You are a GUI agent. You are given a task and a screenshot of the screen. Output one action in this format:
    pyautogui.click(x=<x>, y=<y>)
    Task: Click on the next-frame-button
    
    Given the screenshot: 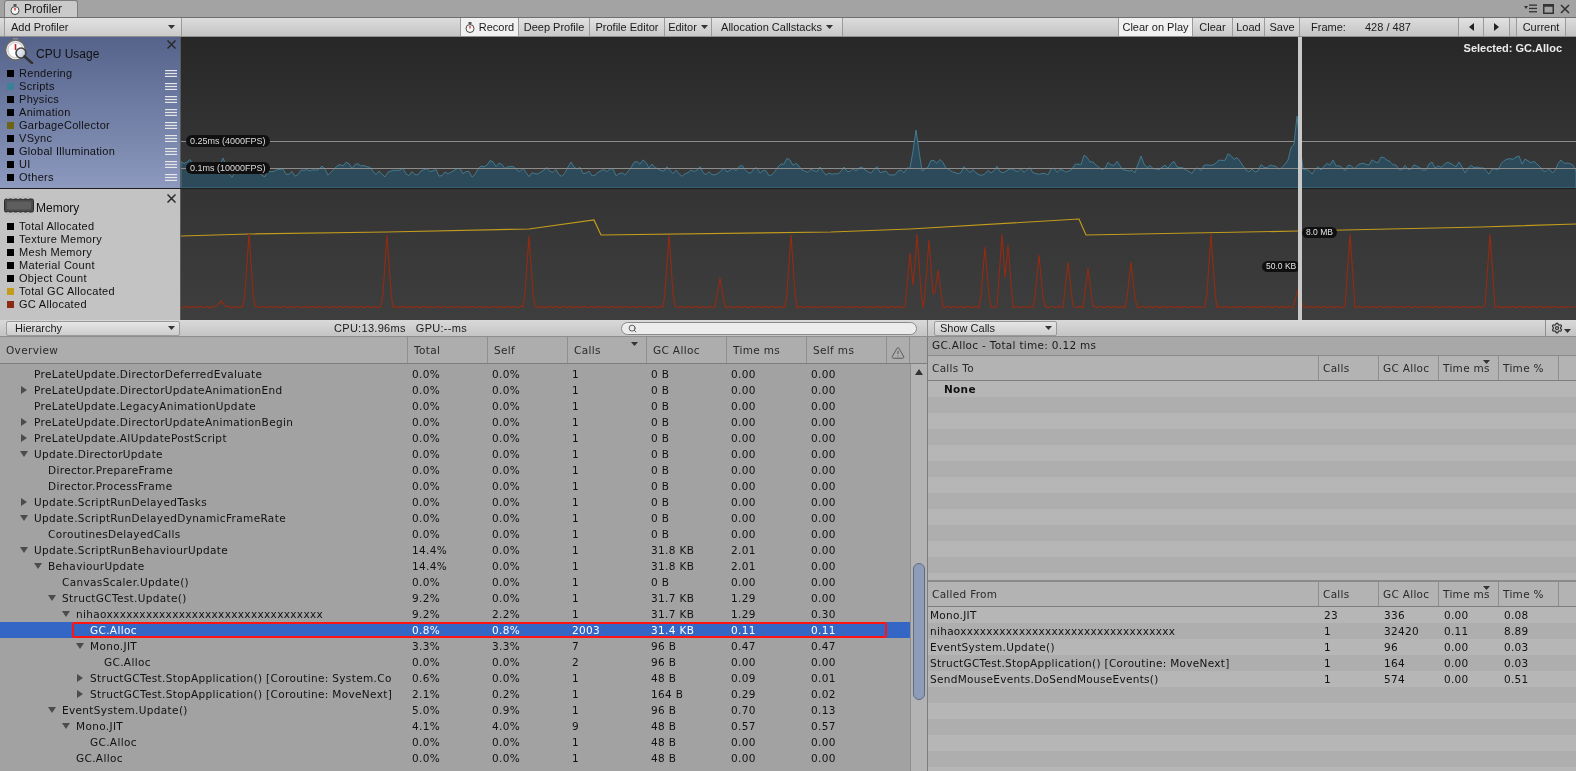 What is the action you would take?
    pyautogui.click(x=1497, y=27)
    